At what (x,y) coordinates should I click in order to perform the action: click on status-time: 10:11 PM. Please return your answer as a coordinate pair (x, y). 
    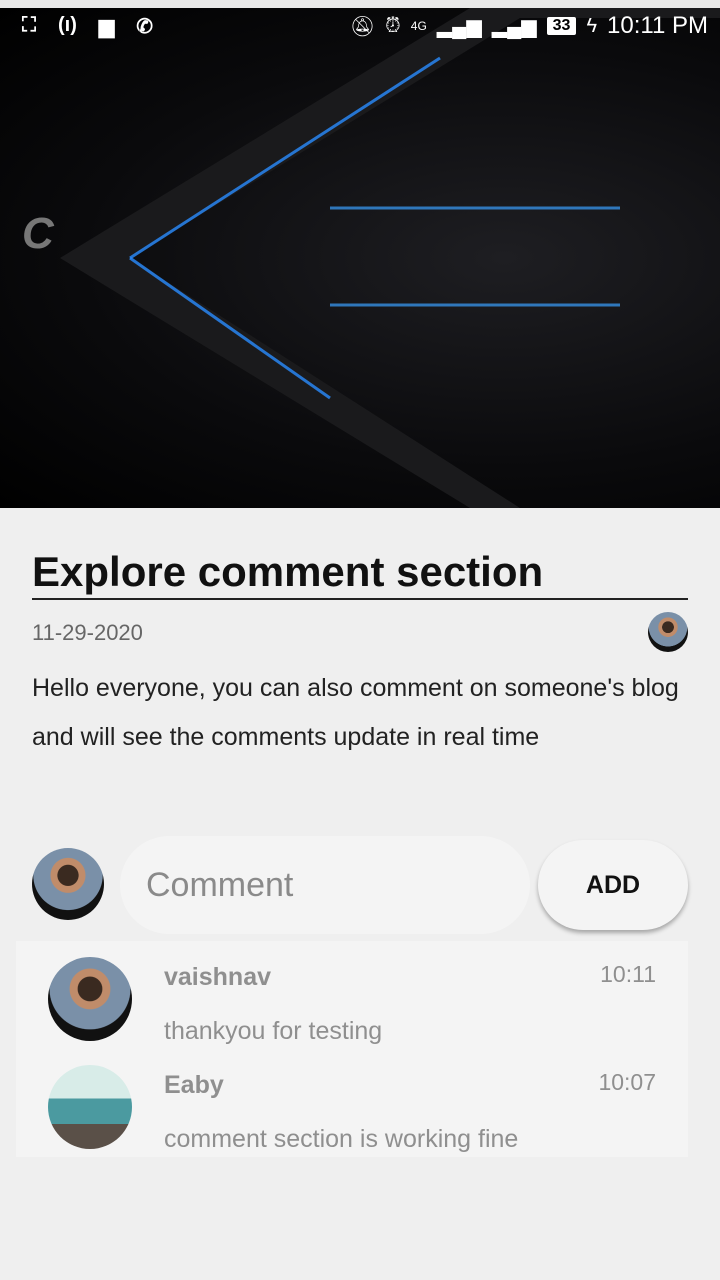
    Looking at the image, I should click on (657, 25).